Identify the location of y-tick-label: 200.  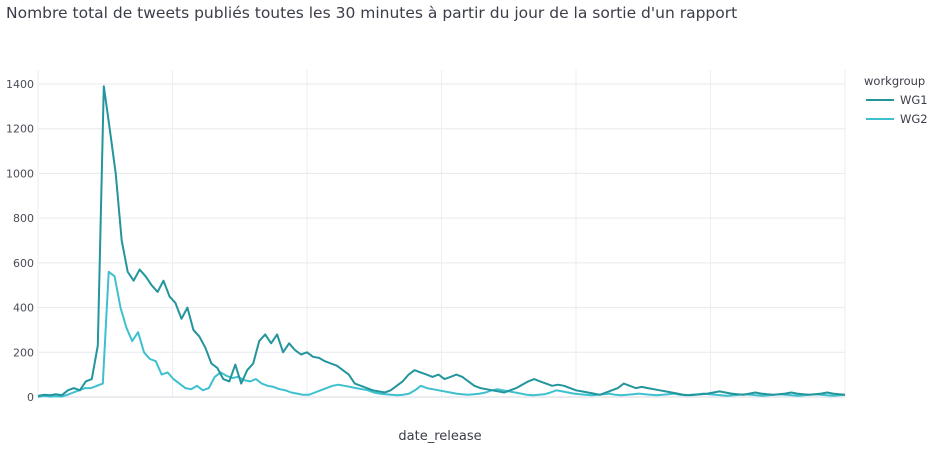
(23, 352).